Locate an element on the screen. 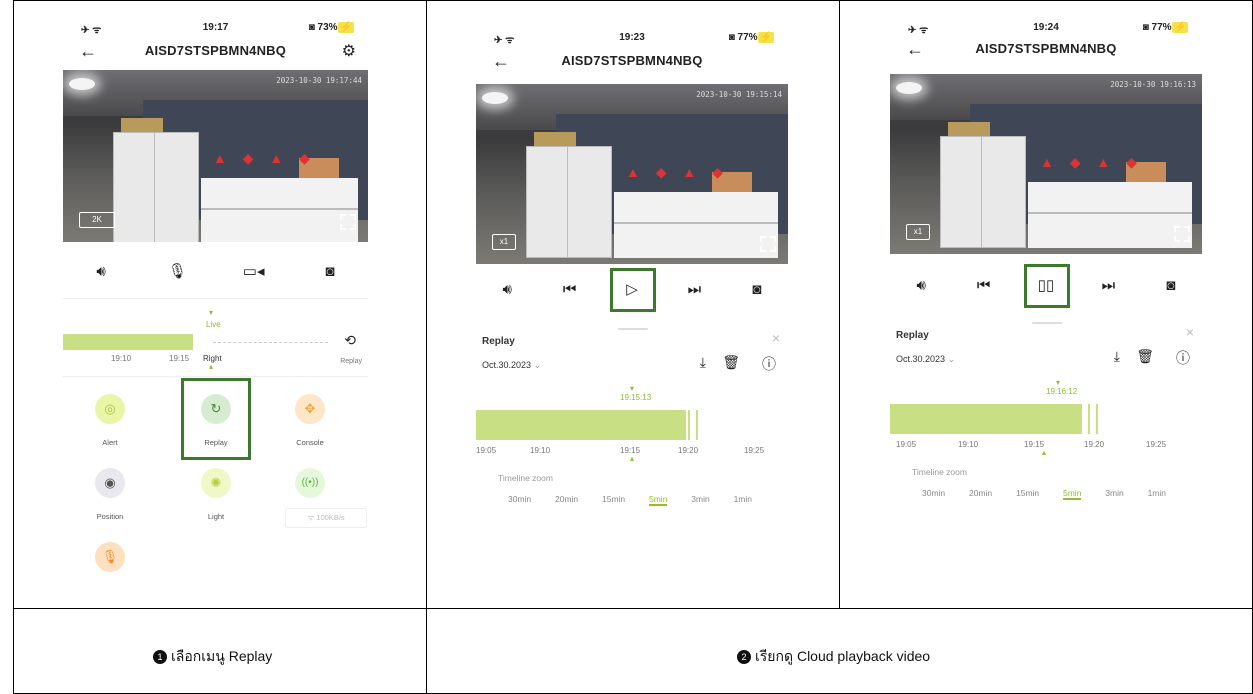  table-border-left is located at coordinates (13, 347).